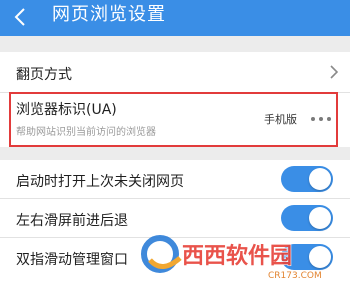  Describe the element at coordinates (175, 18) in the screenshot. I see `title-bar: 网页浏览设置` at that location.